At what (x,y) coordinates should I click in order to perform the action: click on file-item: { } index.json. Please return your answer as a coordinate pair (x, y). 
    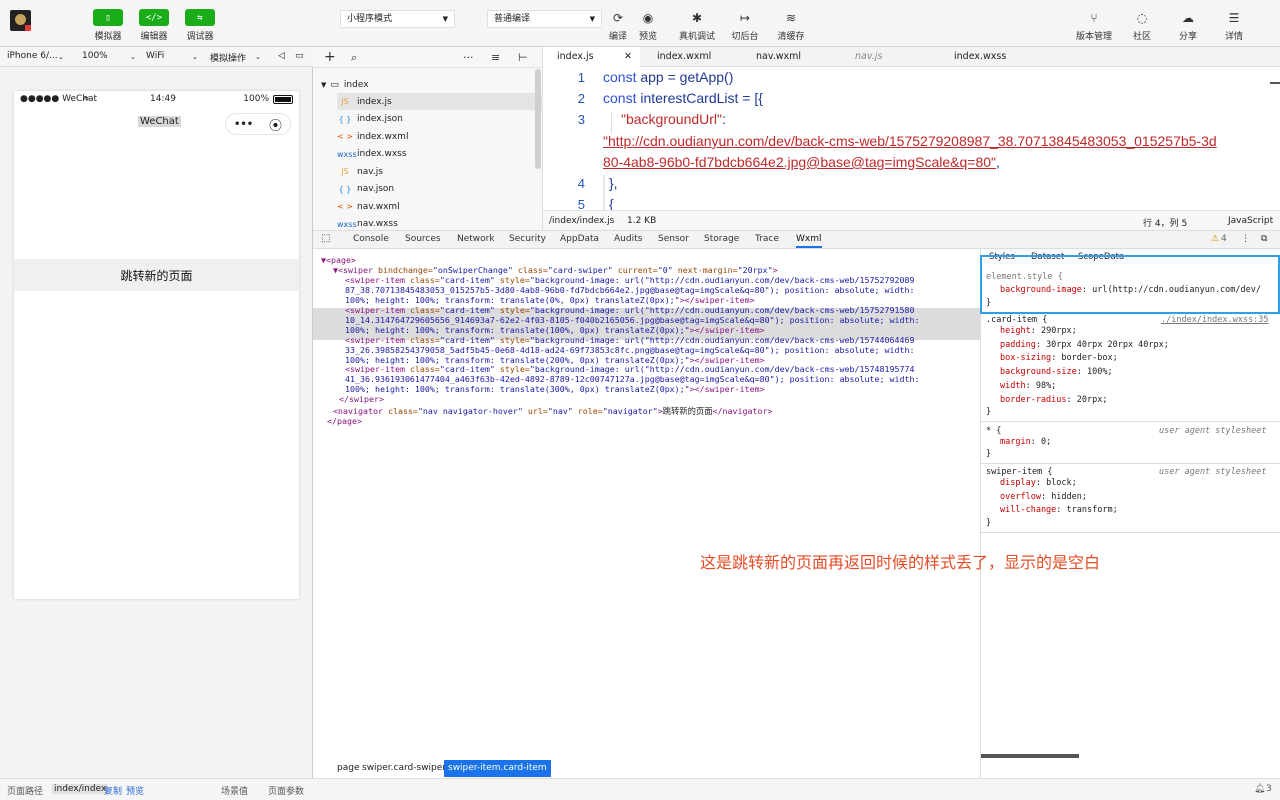
    Looking at the image, I should click on (448, 119).